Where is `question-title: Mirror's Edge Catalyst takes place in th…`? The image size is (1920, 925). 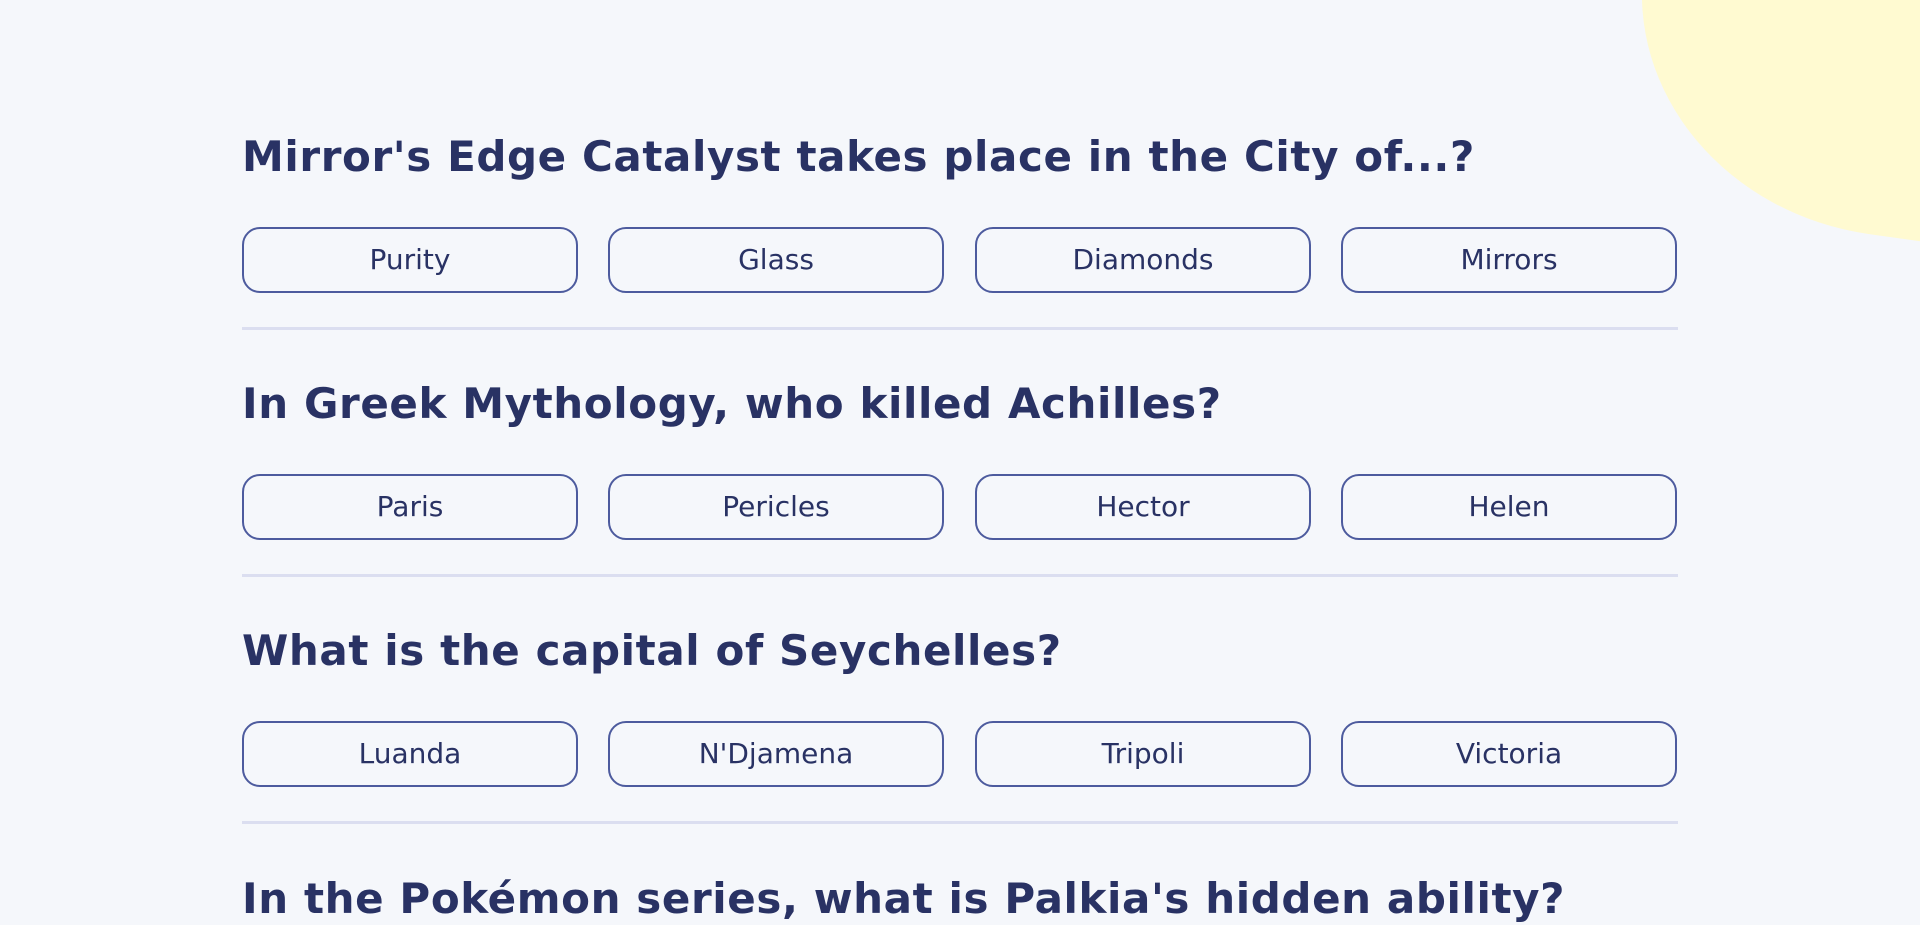
question-title: Mirror's Edge Catalyst takes place in th… is located at coordinates (858, 156).